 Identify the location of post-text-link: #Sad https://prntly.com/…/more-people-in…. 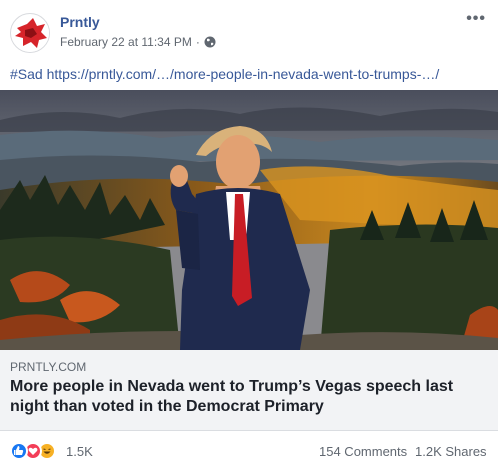
(224, 74).